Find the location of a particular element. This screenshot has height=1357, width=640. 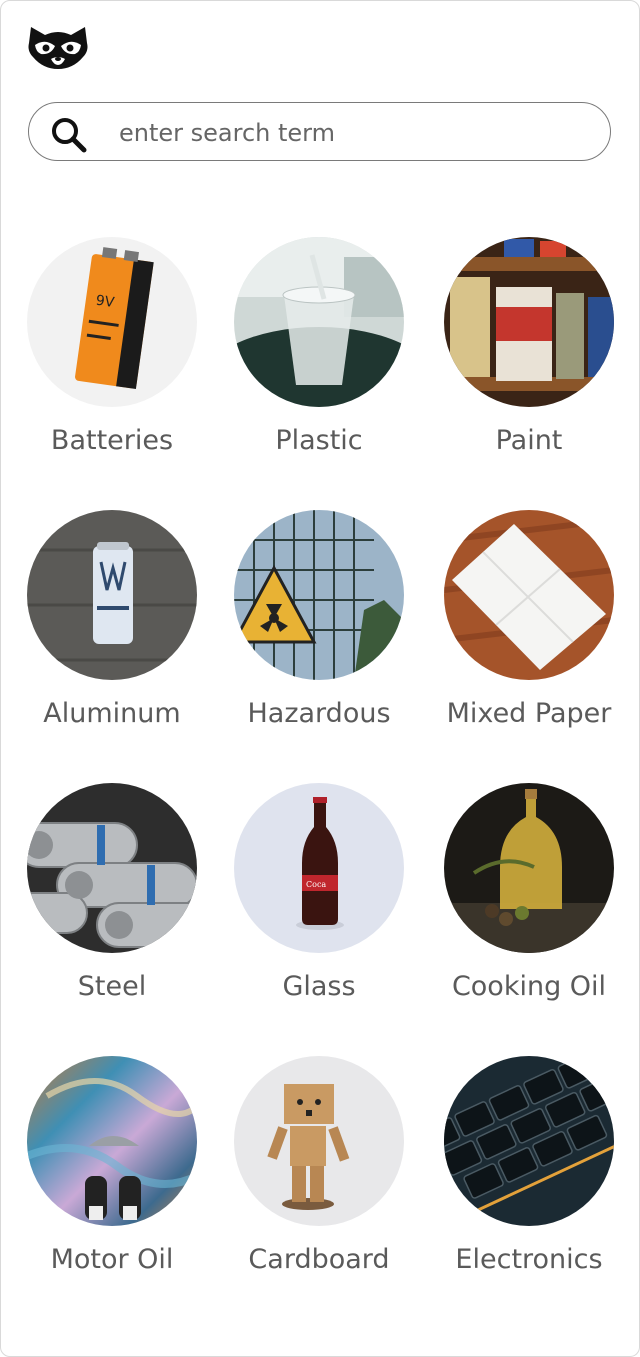

category-label: Batteries is located at coordinates (112, 440).